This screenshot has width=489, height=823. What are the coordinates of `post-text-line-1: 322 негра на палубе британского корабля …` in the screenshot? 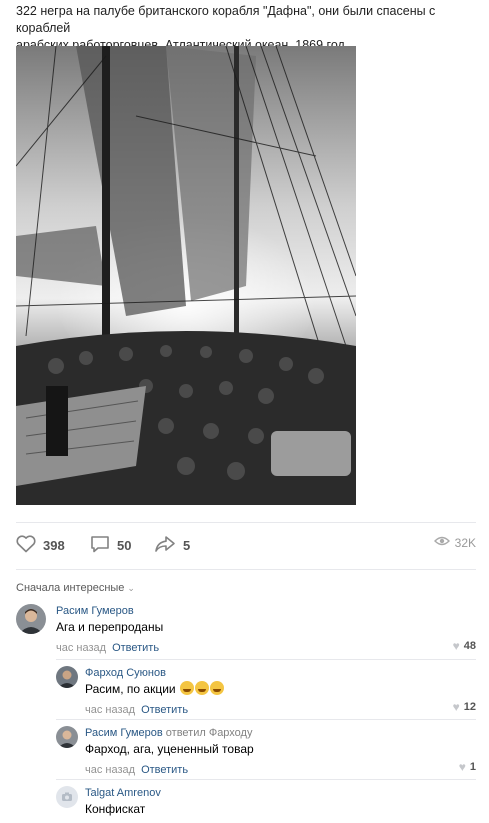 It's located at (226, 19).